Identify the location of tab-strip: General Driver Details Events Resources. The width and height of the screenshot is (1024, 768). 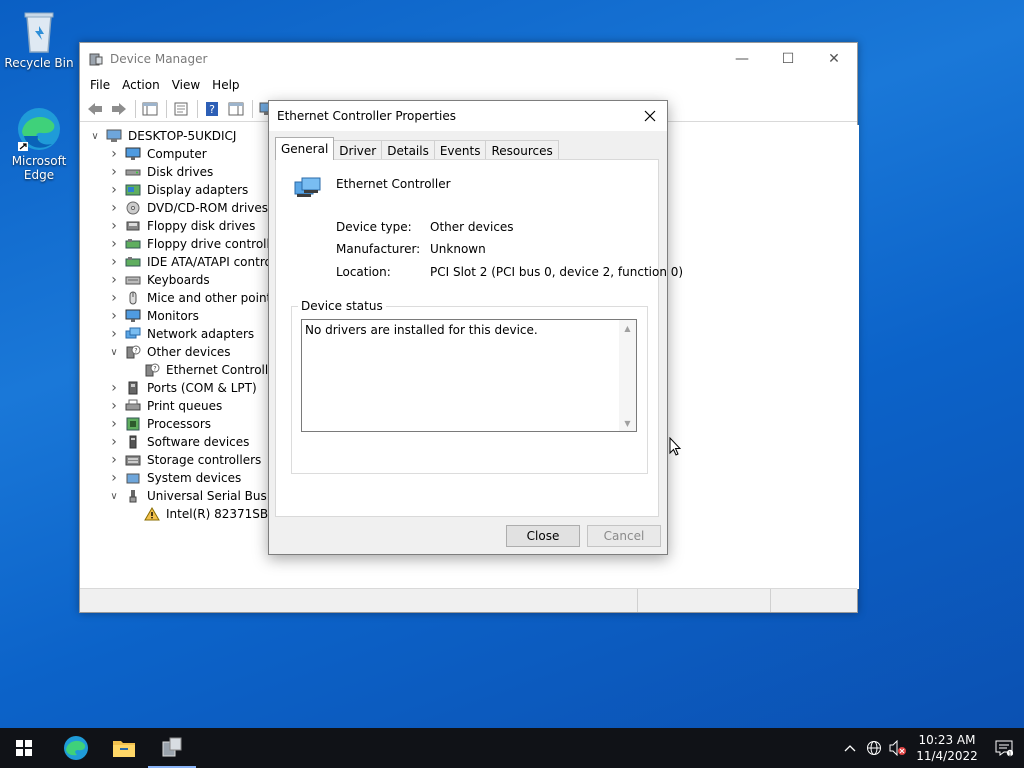
(417, 148).